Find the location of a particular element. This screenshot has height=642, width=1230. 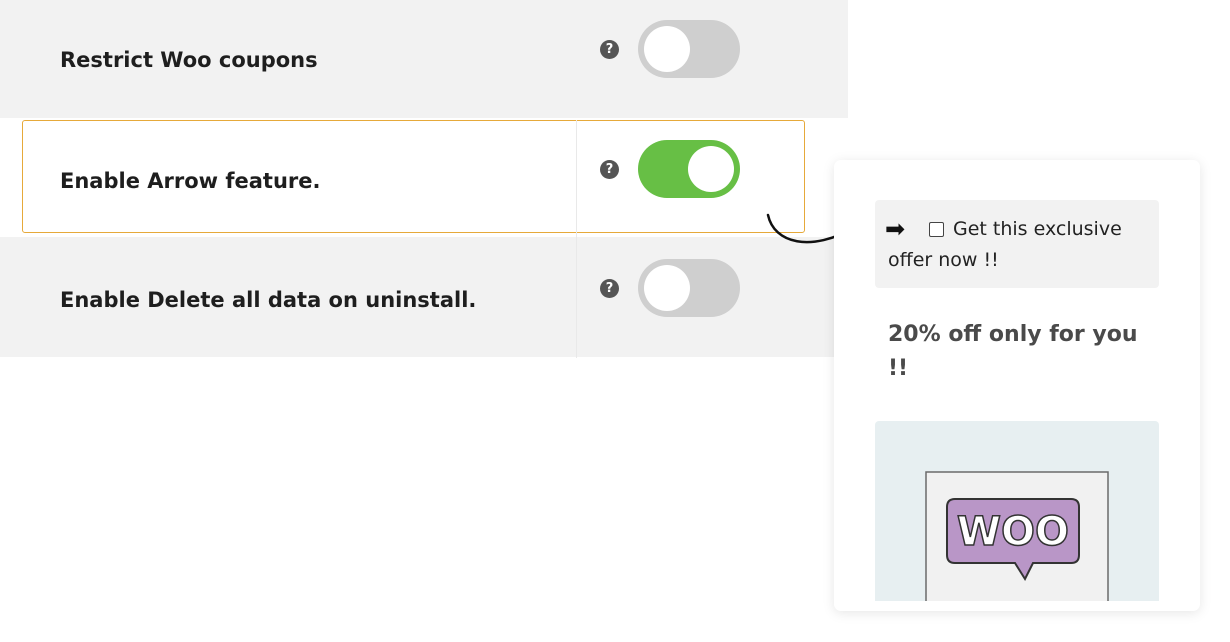

toggle-delete-data-on-uninstall is located at coordinates (689, 288).